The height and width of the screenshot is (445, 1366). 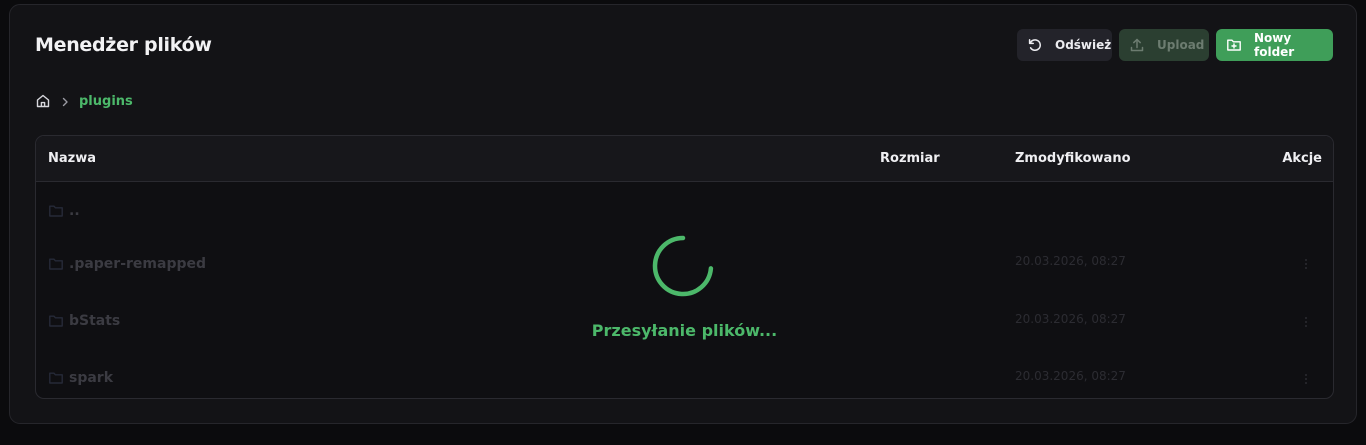 What do you see at coordinates (684, 373) in the screenshot?
I see `table-row: spark 20.03.2026, 08:27` at bounding box center [684, 373].